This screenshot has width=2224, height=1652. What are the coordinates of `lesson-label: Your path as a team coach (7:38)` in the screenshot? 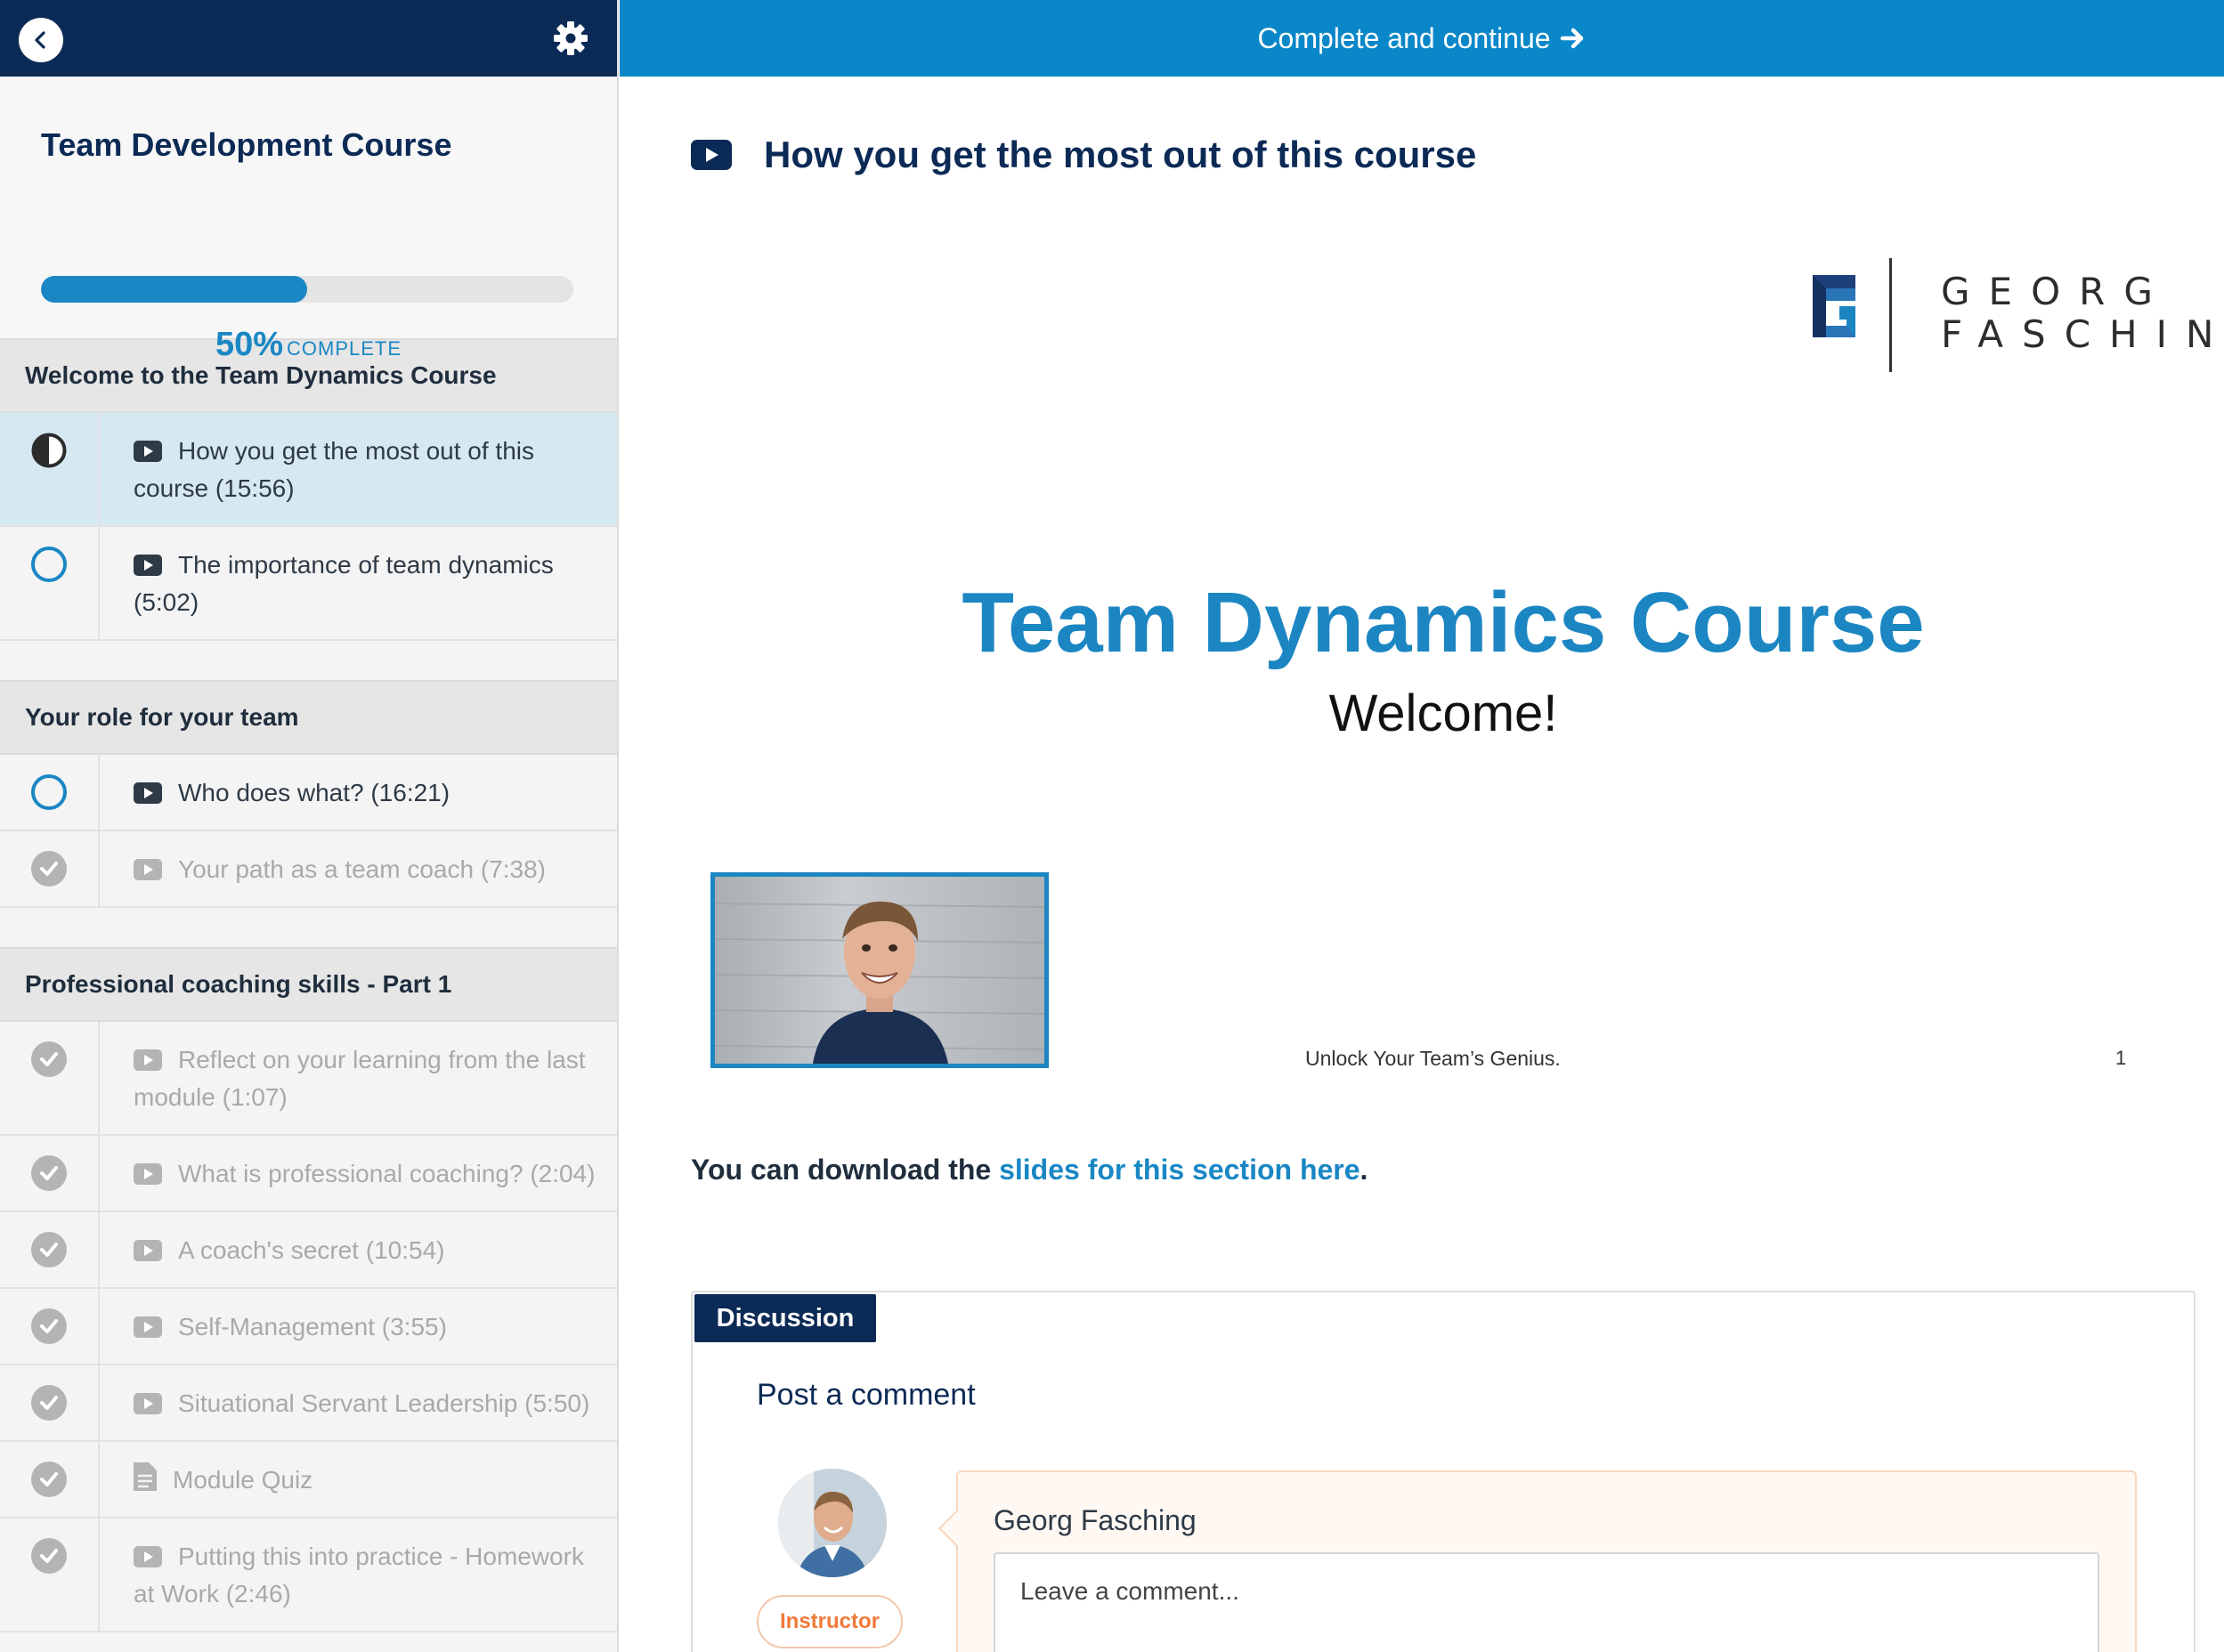 It's located at (332, 868).